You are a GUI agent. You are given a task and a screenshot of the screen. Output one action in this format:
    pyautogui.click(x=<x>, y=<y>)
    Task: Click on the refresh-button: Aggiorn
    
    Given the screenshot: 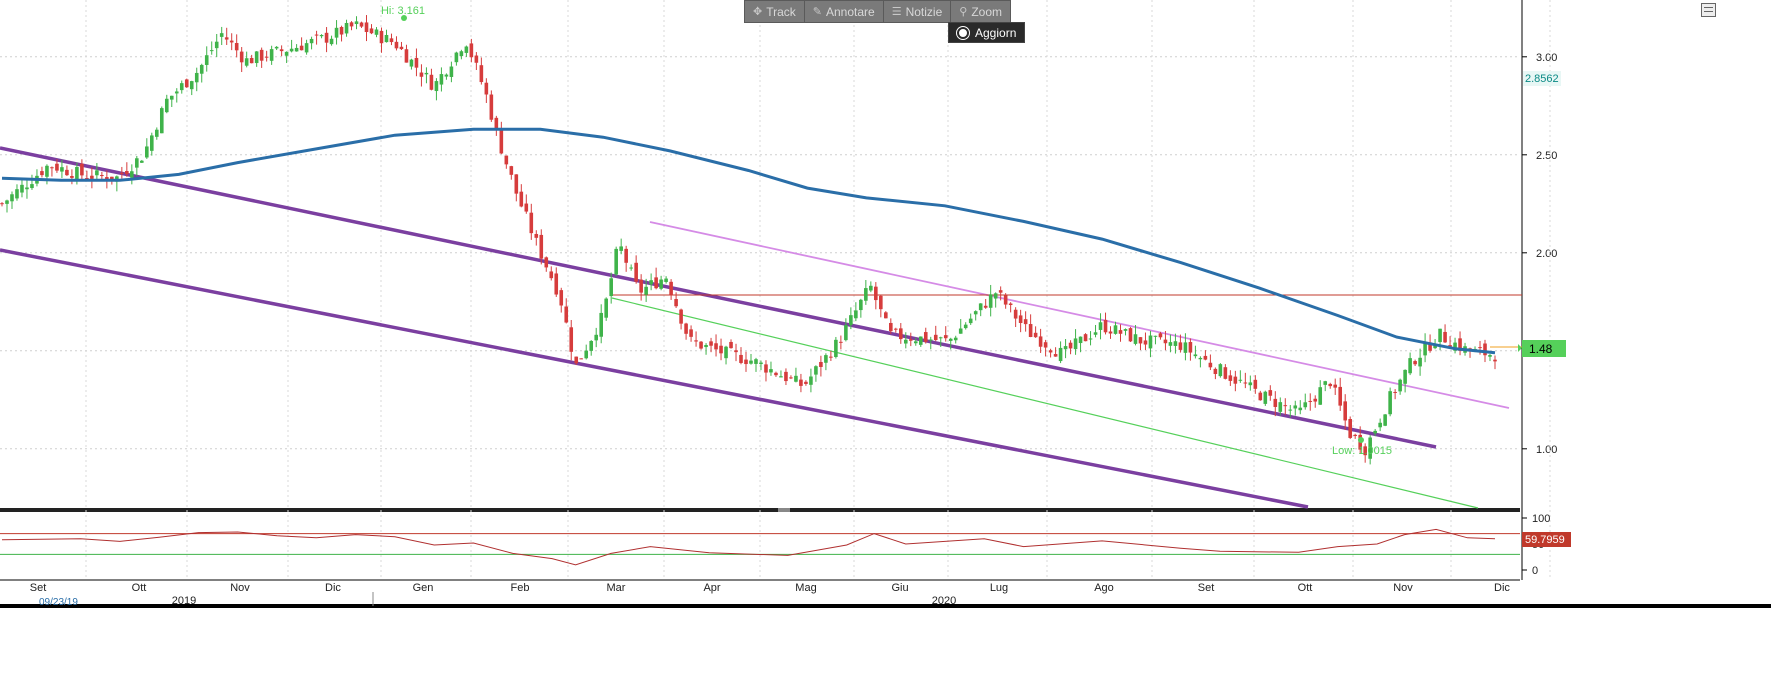 What is the action you would take?
    pyautogui.click(x=987, y=32)
    